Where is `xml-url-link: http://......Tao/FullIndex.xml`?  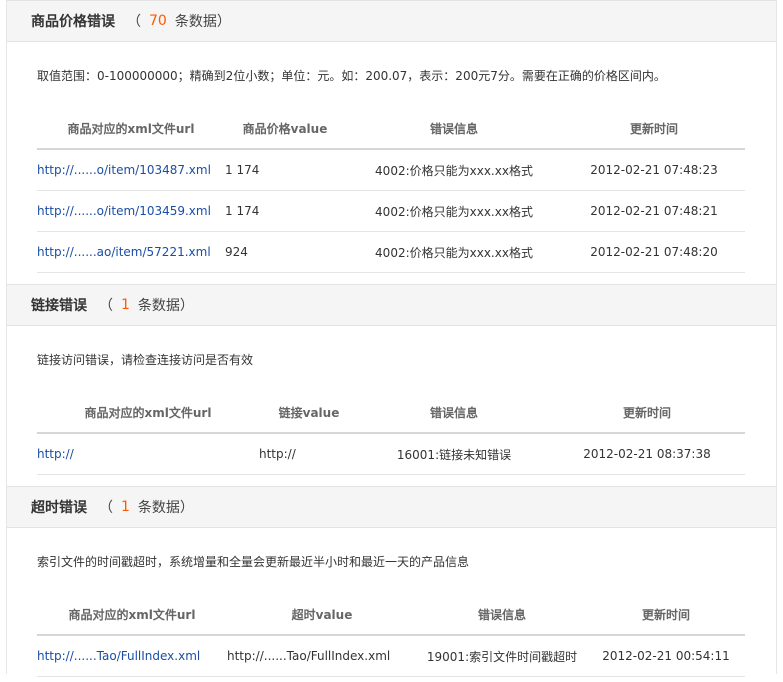 xml-url-link: http://......Tao/FullIndex.xml is located at coordinates (118, 656).